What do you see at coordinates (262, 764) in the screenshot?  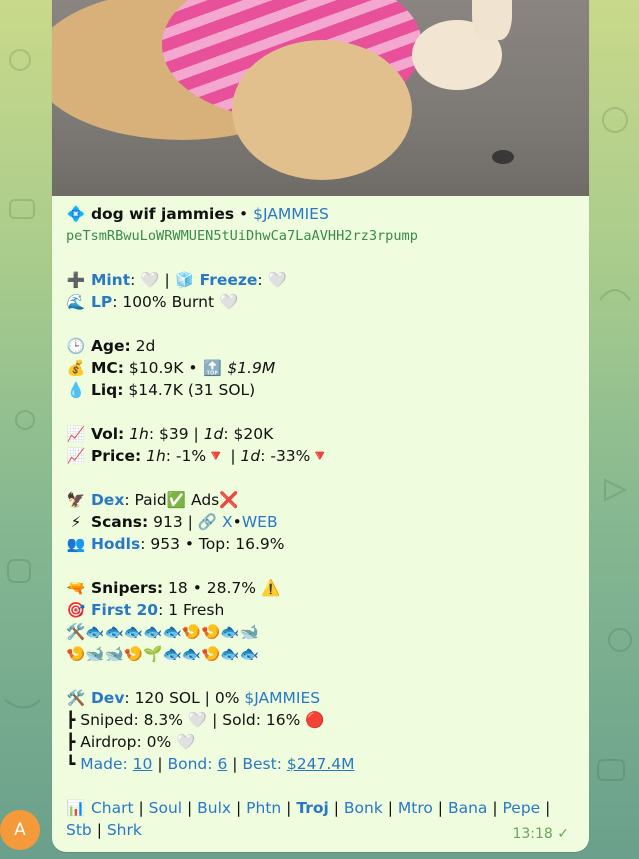 I see `best-label: Best:` at bounding box center [262, 764].